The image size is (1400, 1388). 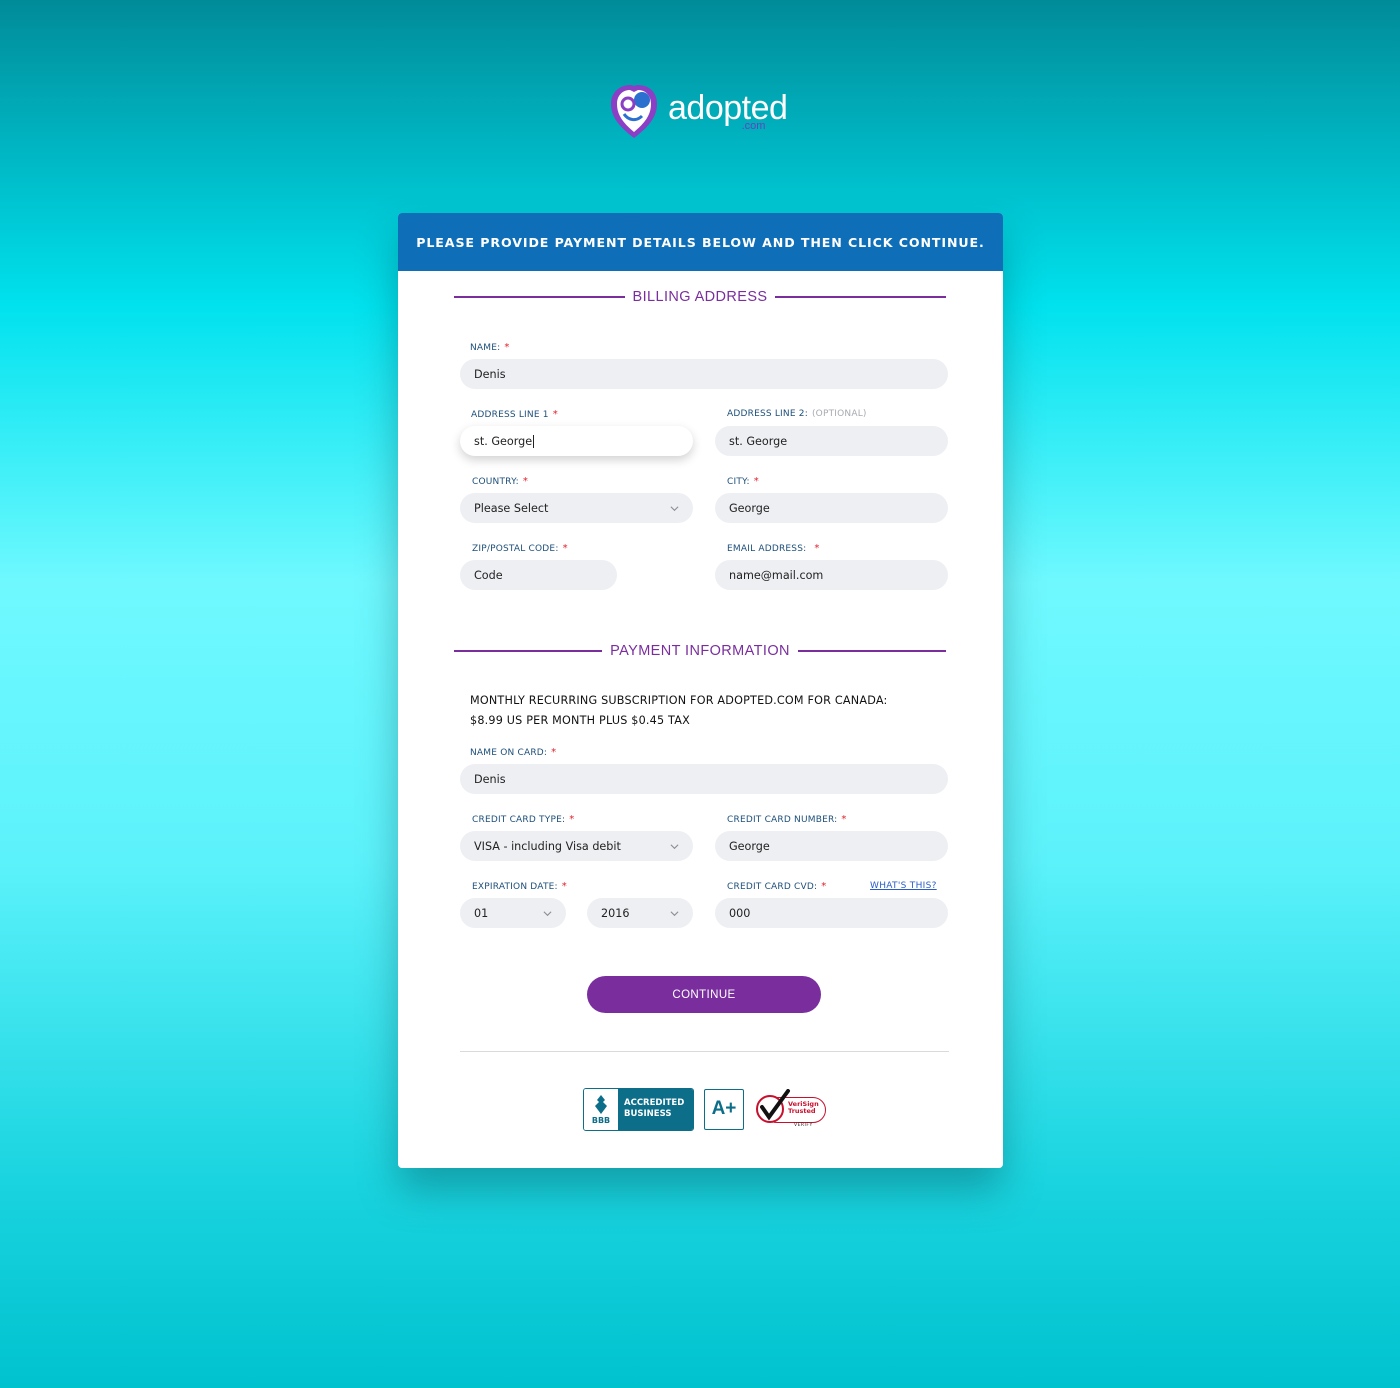 What do you see at coordinates (601, 1104) in the screenshot?
I see `bbb-torch-icon` at bounding box center [601, 1104].